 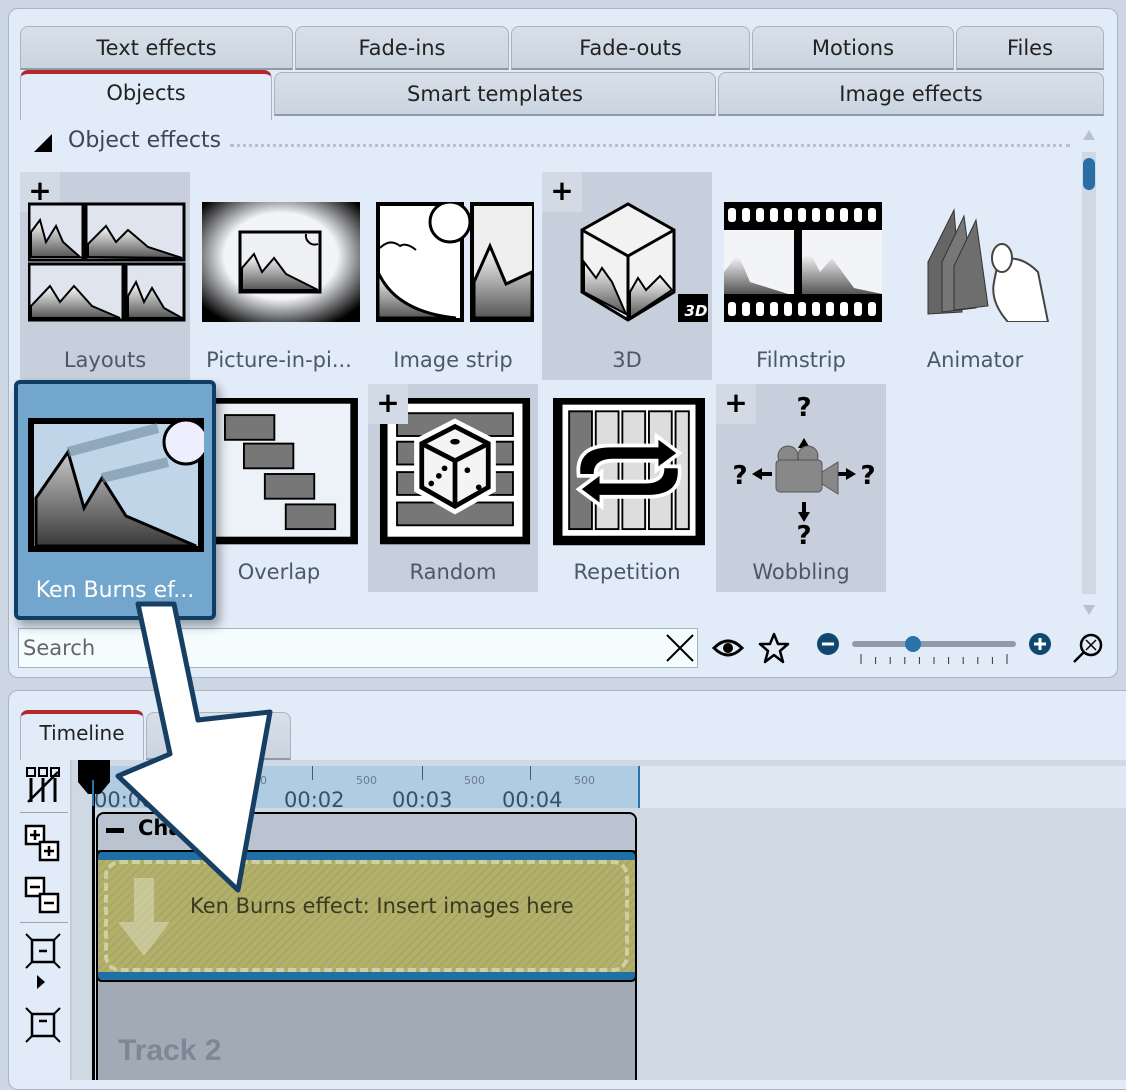 What do you see at coordinates (145, 140) in the screenshot?
I see `section-title: Object effects` at bounding box center [145, 140].